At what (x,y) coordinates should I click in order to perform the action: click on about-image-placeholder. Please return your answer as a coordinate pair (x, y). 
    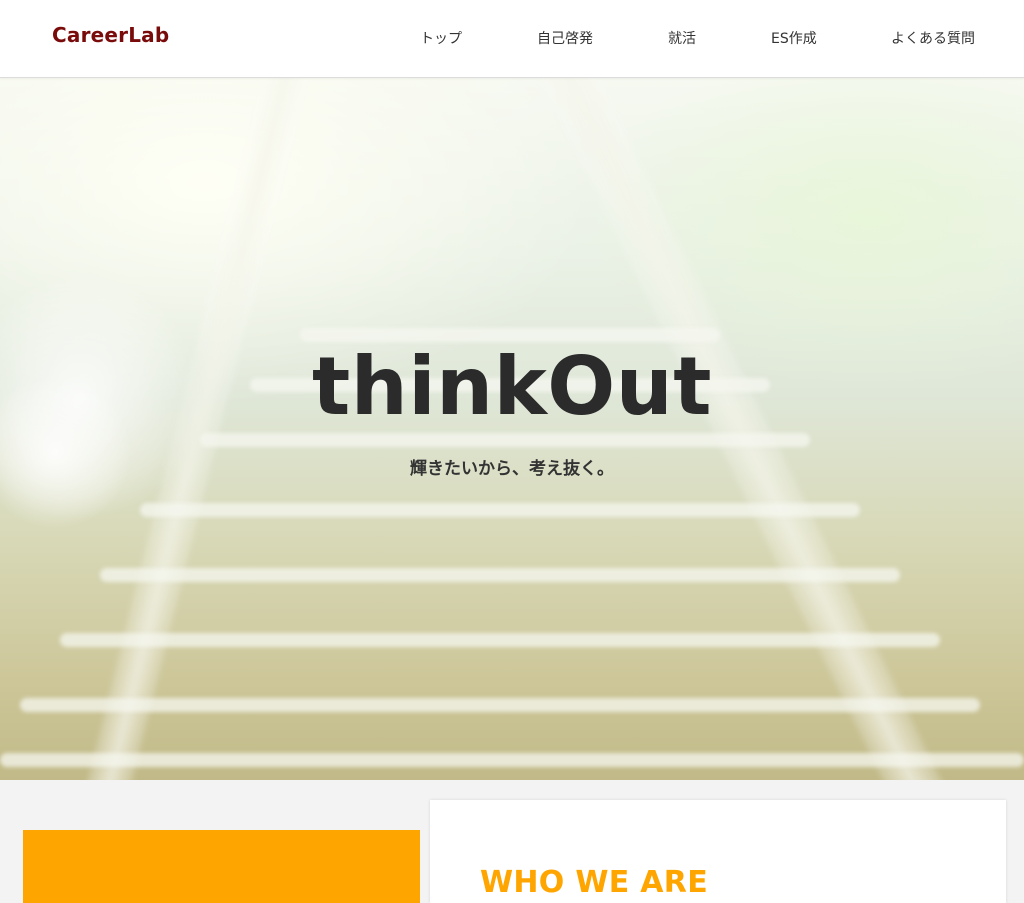
    Looking at the image, I should click on (221, 866).